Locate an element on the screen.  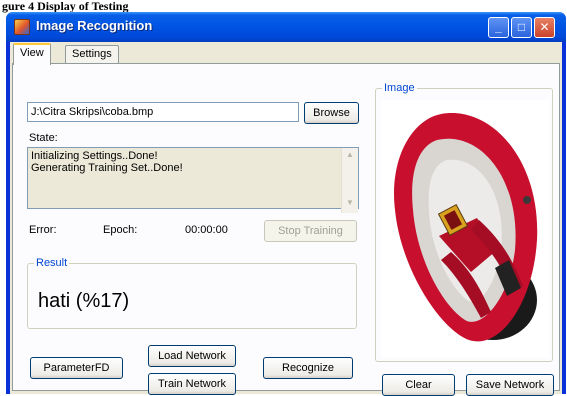
maximize-button: □ is located at coordinates (521, 27).